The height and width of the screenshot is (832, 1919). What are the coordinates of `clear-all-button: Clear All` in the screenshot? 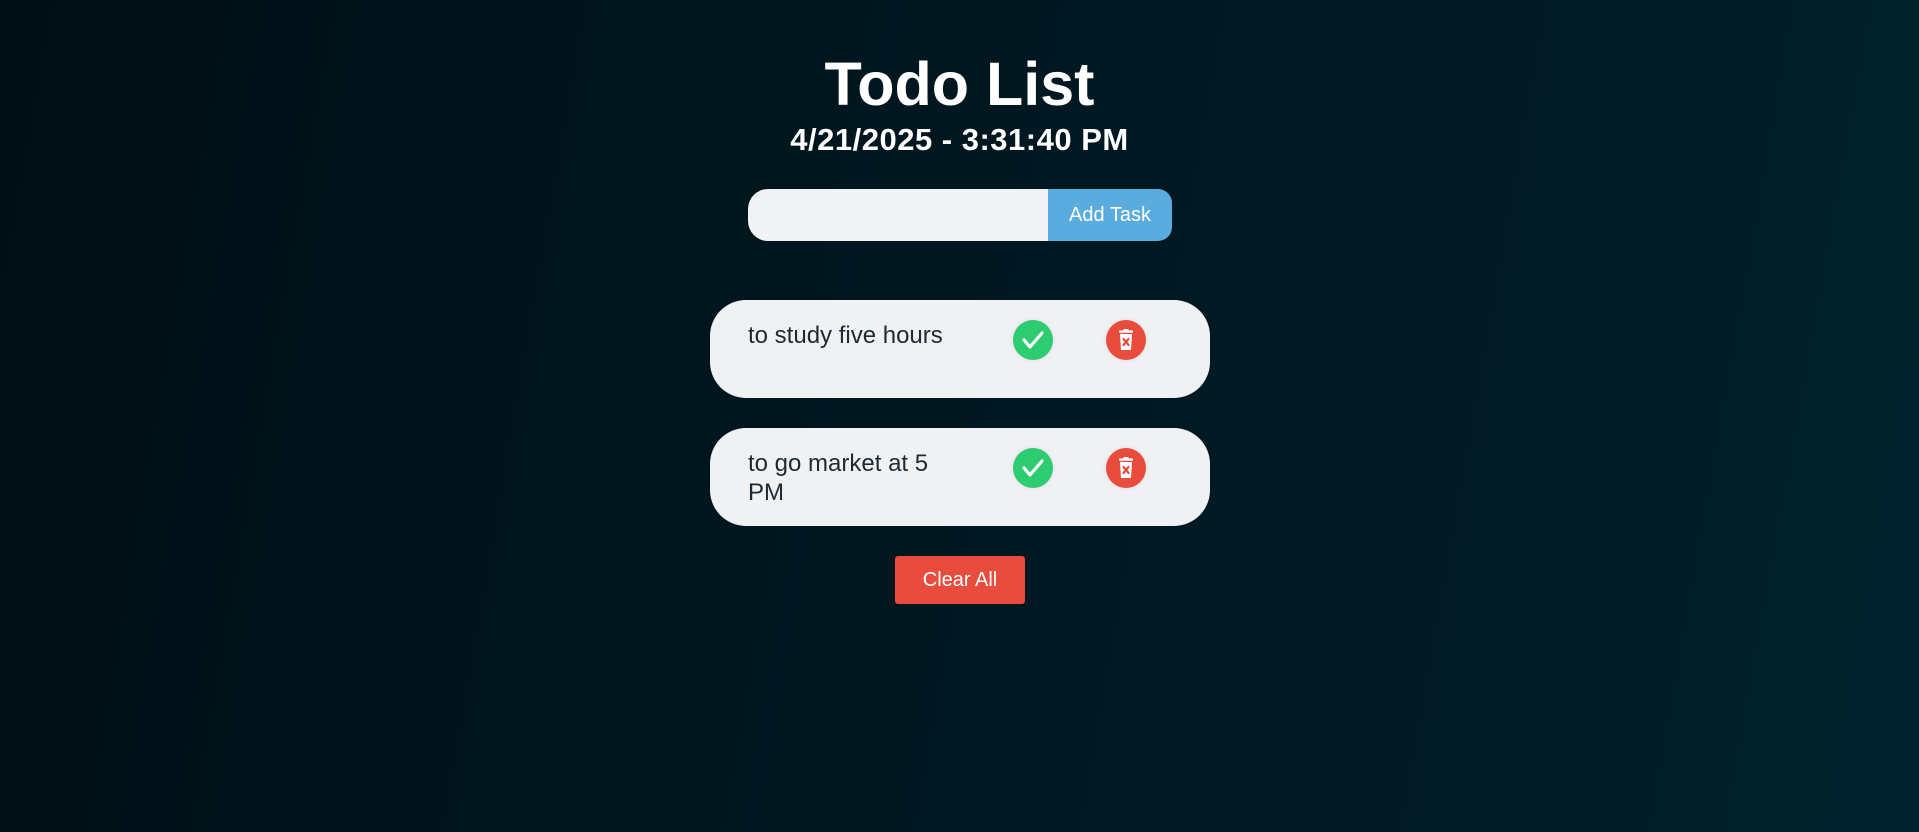 It's located at (960, 580).